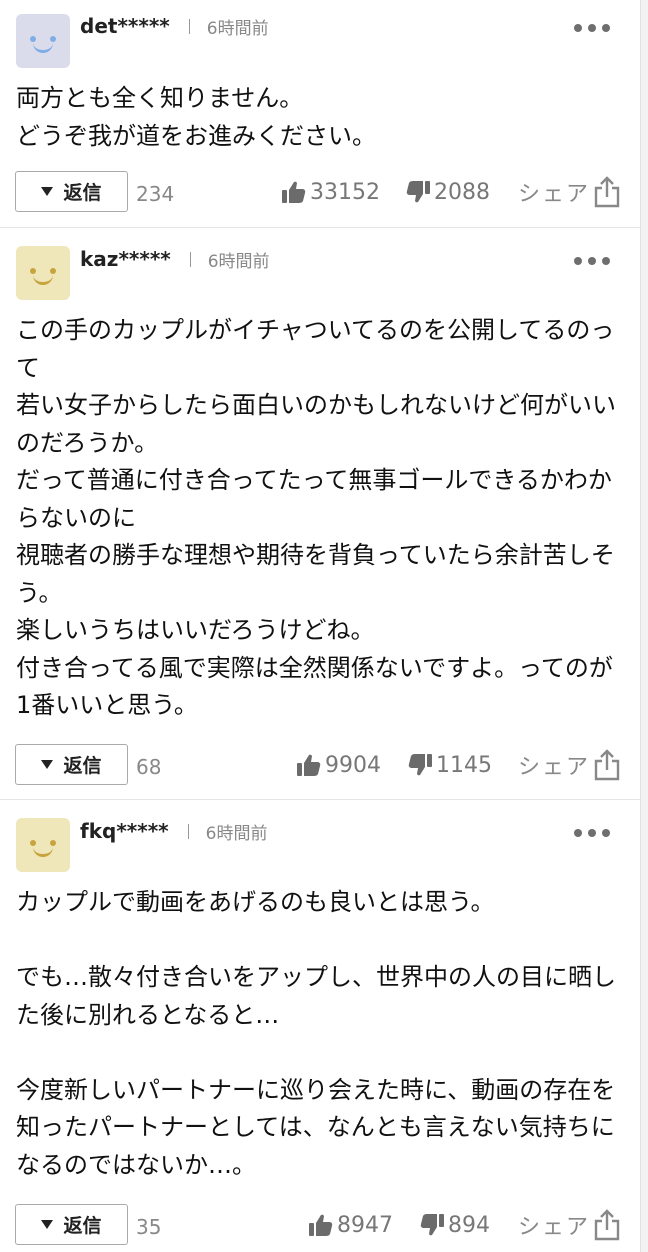 This screenshot has width=648, height=1252. I want to click on dislike-button: 894, so click(455, 1225).